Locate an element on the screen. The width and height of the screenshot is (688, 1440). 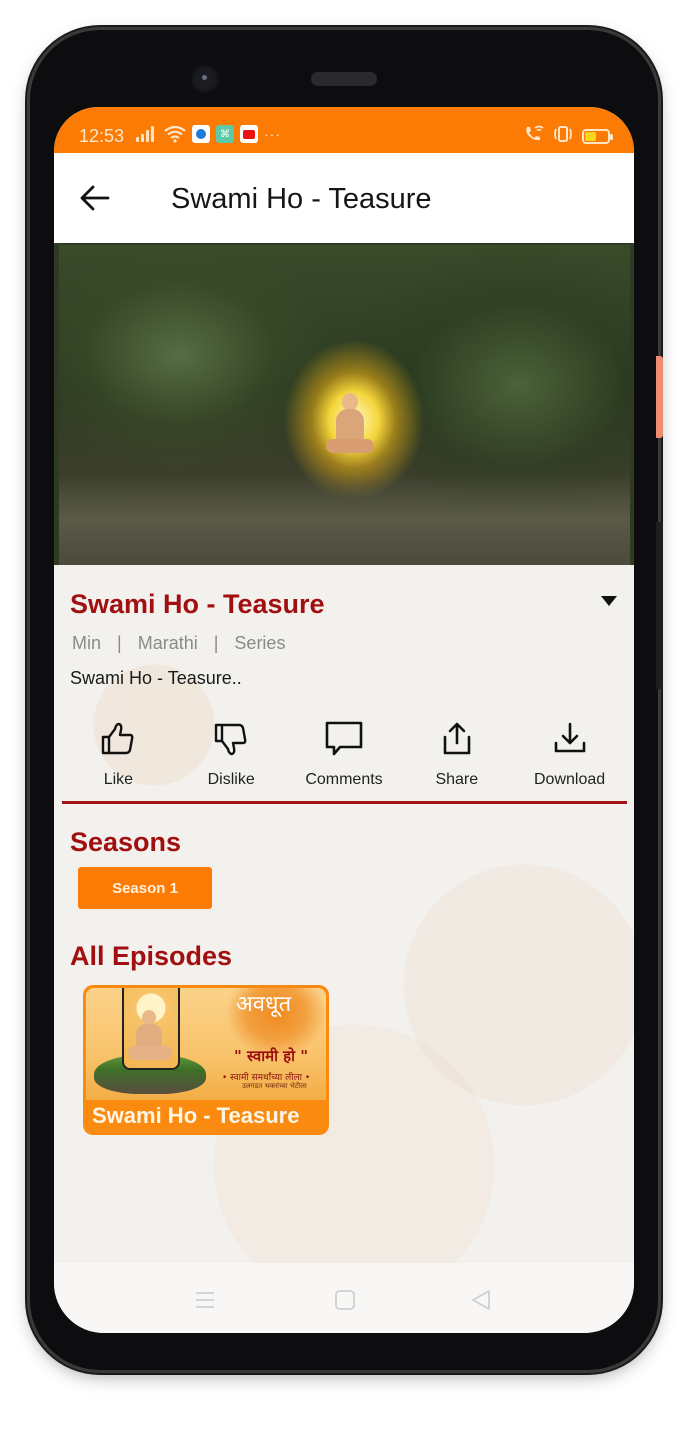
front-camera is located at coordinates (205, 79).